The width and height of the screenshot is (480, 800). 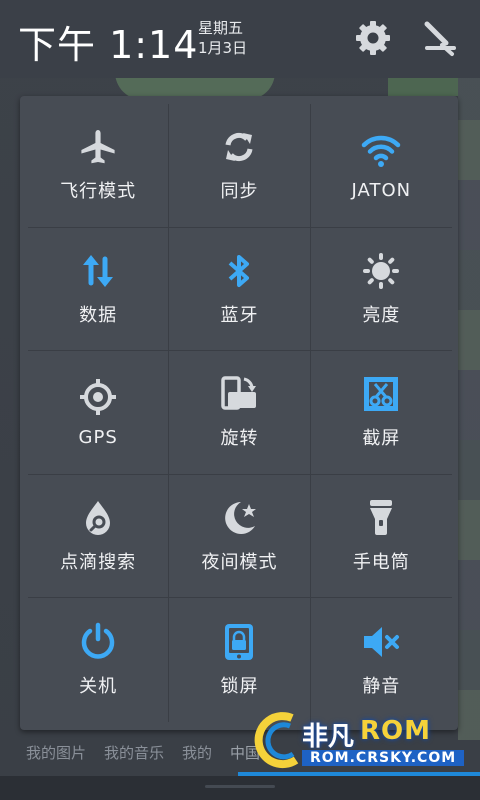 What do you see at coordinates (239, 147) in the screenshot?
I see `sync-icon` at bounding box center [239, 147].